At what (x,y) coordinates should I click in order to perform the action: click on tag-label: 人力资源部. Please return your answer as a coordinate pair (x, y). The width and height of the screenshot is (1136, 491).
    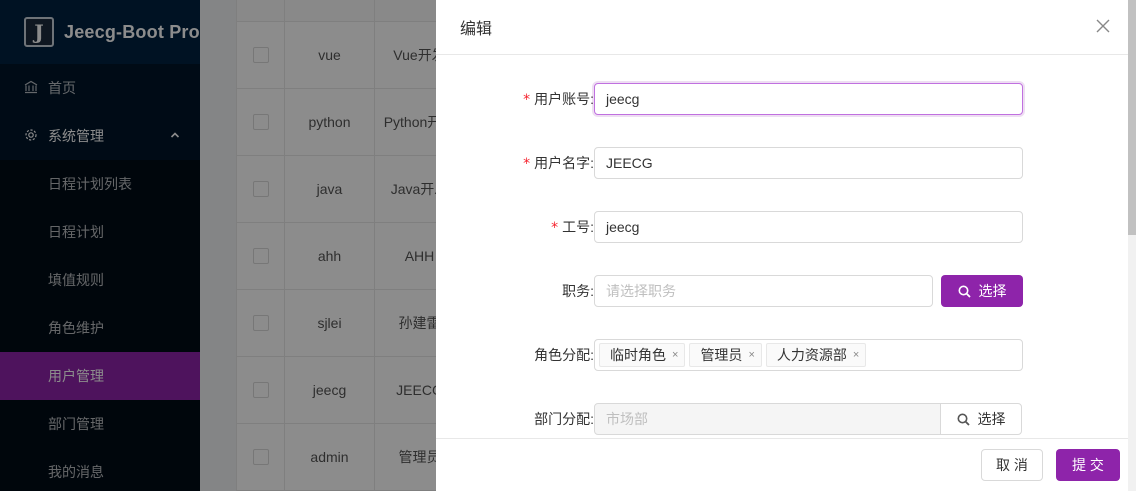
    Looking at the image, I should click on (811, 355).